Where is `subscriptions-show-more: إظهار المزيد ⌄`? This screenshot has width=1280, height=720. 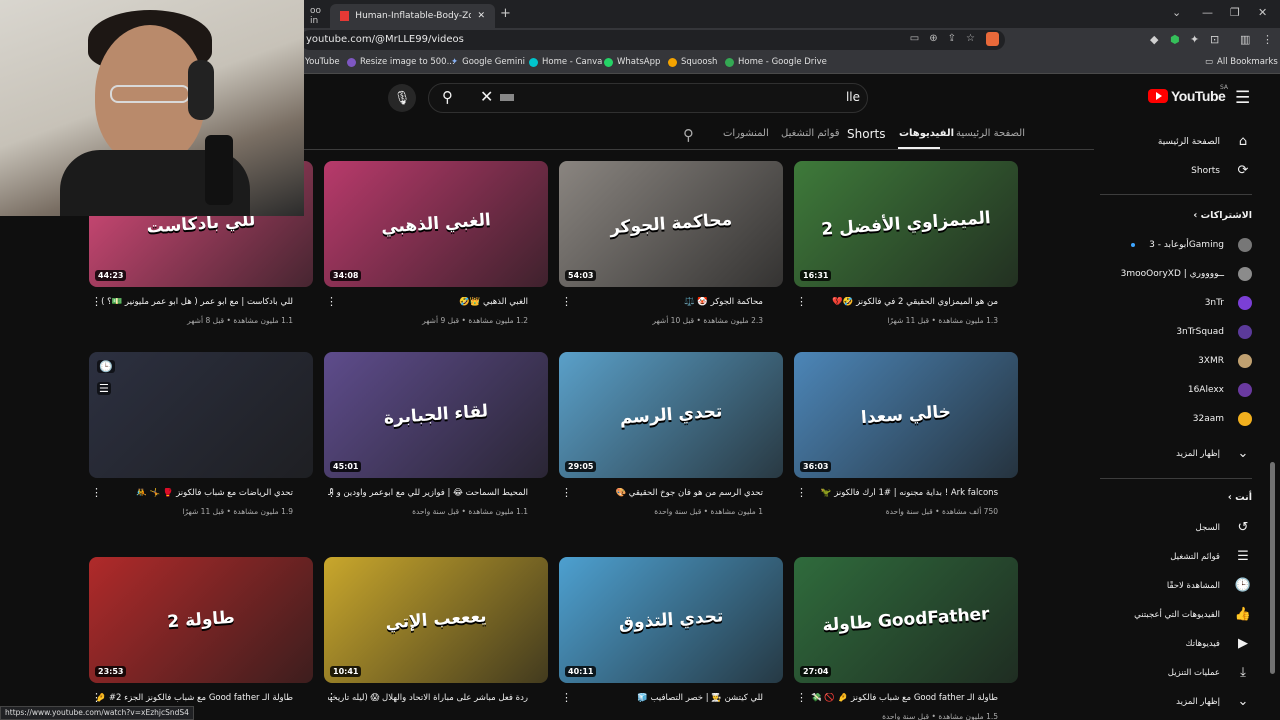 subscriptions-show-more: إظهار المزيد ⌄ is located at coordinates (1172, 453).